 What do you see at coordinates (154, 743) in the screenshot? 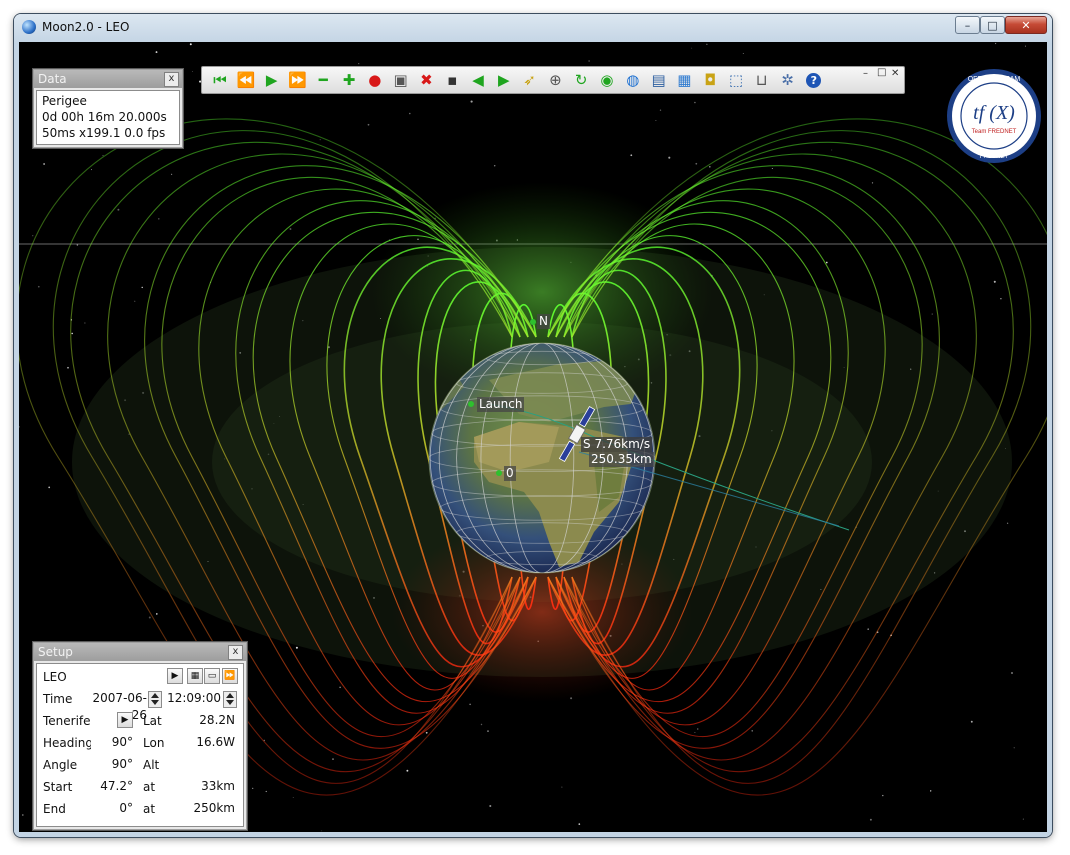
I see `lon-label: Lon` at bounding box center [154, 743].